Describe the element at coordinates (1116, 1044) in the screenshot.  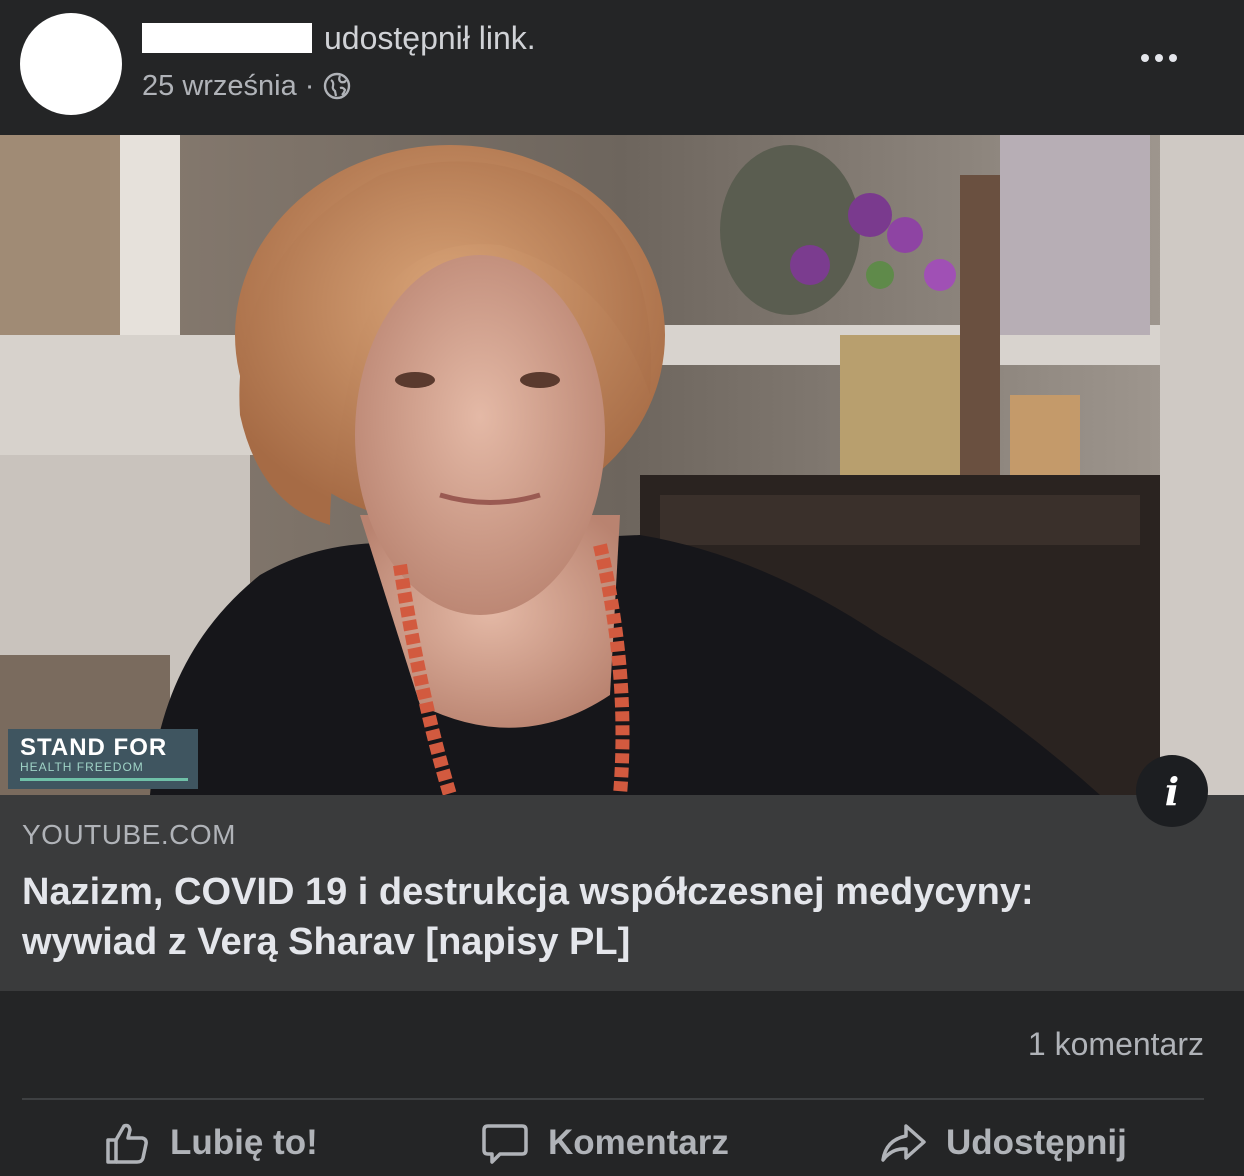
I see `comments-count: 1 komentarz` at that location.